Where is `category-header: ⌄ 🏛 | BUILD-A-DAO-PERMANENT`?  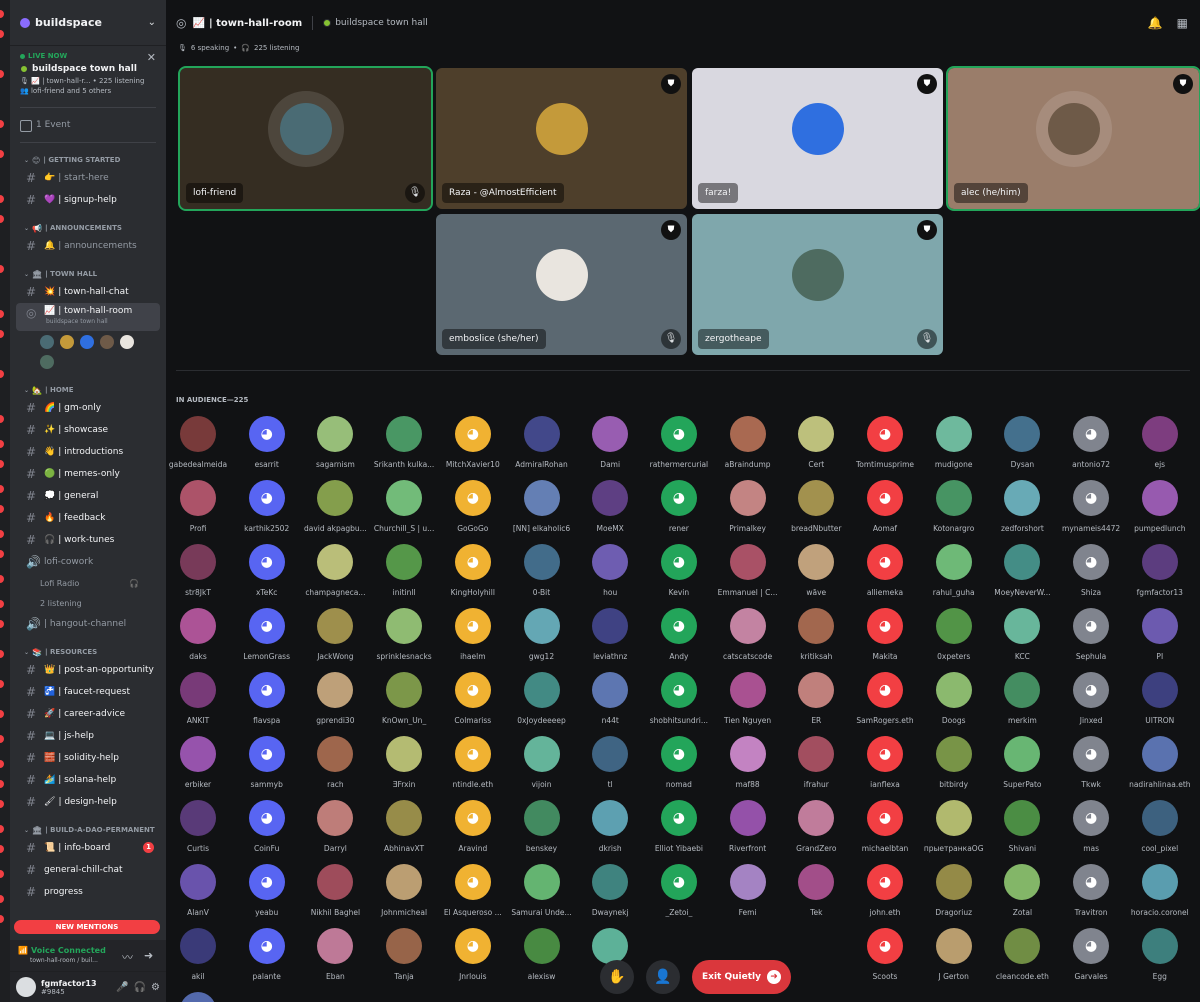
category-header: ⌄ 🏛 | BUILD-A-DAO-PERMANENT is located at coordinates (88, 830).